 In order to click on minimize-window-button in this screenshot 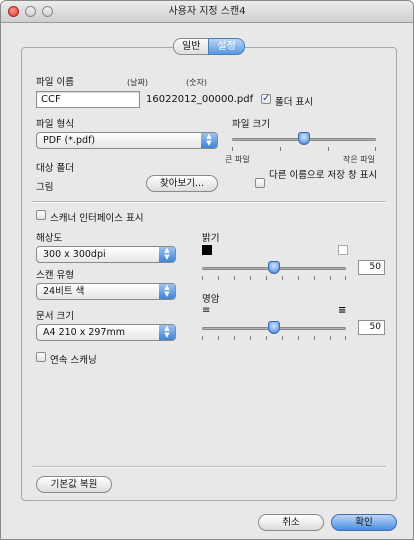, I will do `click(30, 11)`.